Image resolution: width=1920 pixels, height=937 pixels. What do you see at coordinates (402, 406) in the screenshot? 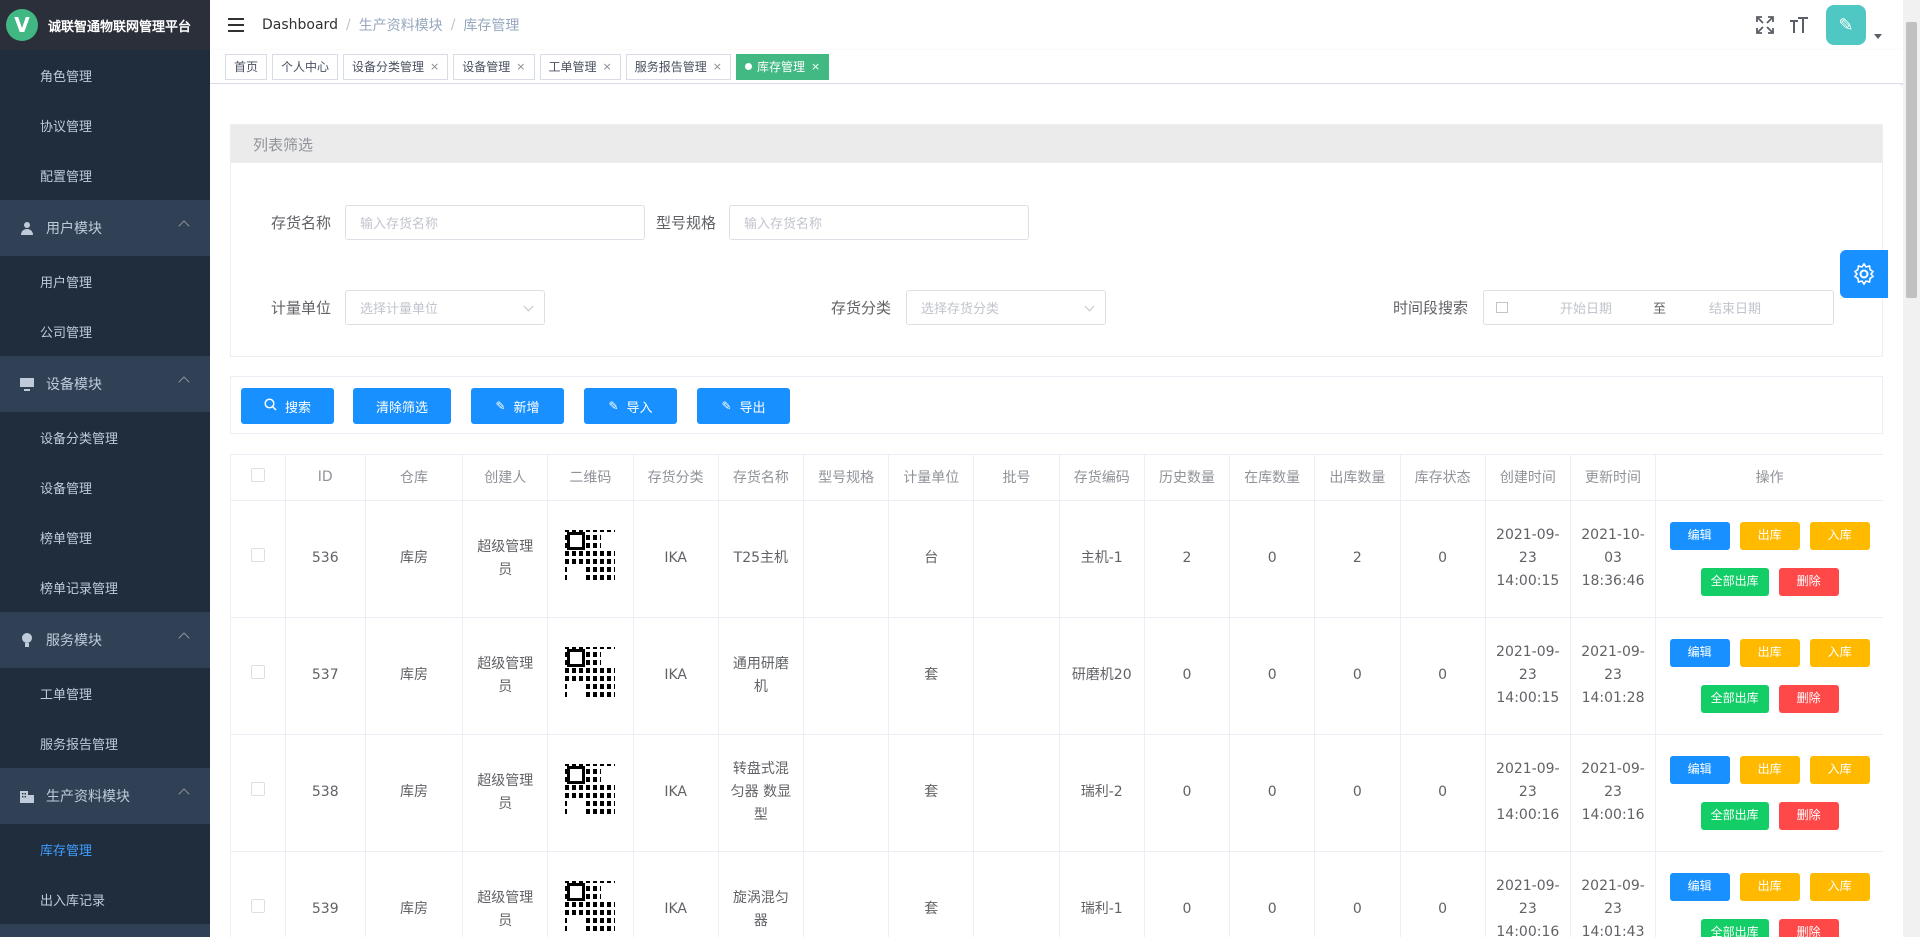
I see `clear-filter-button: 清除筛选` at bounding box center [402, 406].